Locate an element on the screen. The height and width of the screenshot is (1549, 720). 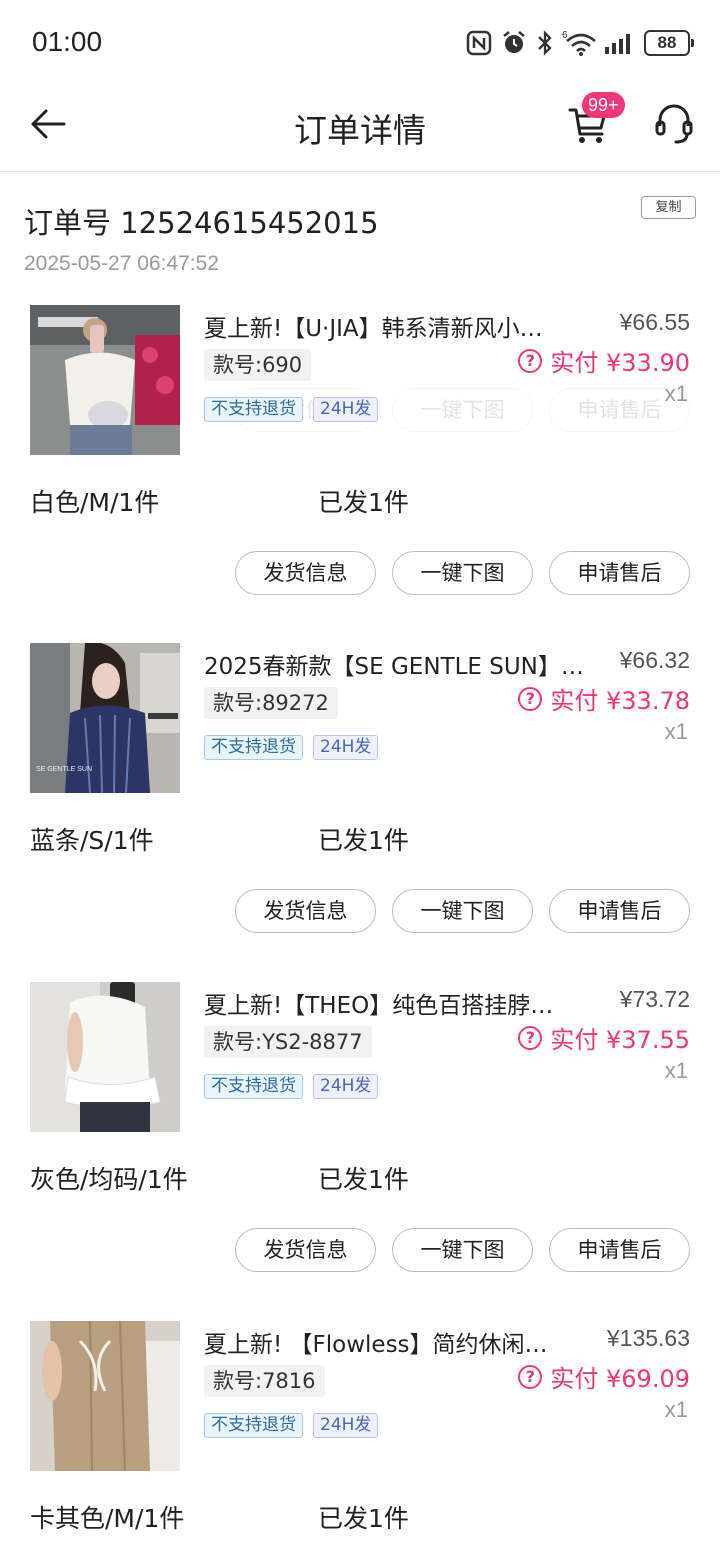
style-number: 款号:7816 is located at coordinates (264, 1381).